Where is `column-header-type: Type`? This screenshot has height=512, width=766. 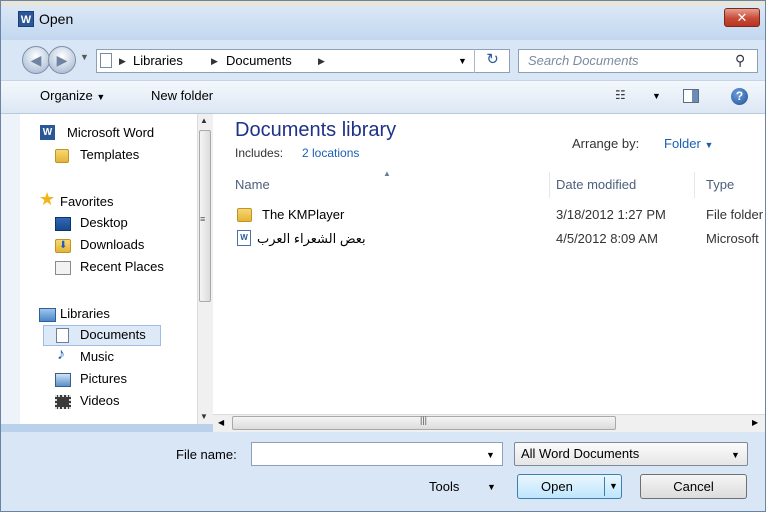 column-header-type: Type is located at coordinates (720, 184).